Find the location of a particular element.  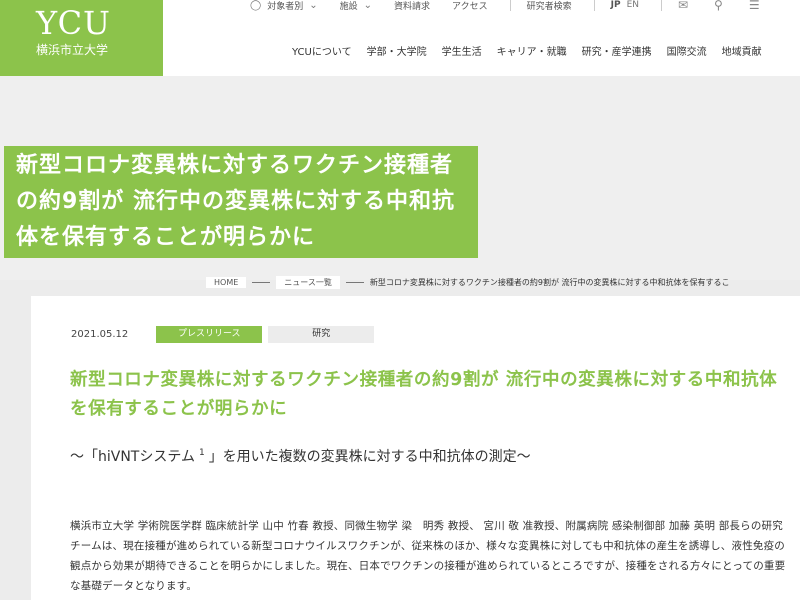

tag-research: 研究 is located at coordinates (321, 334).